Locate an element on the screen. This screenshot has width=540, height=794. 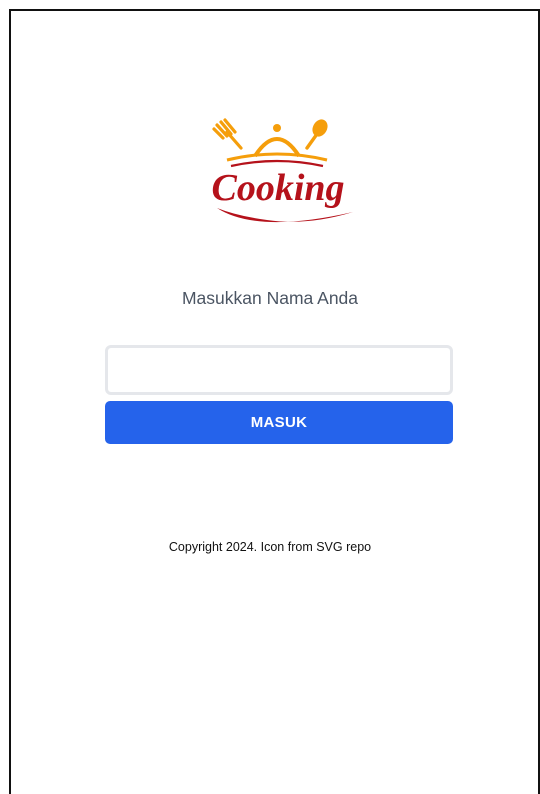
logo-text: Cooking is located at coordinates (277, 188).